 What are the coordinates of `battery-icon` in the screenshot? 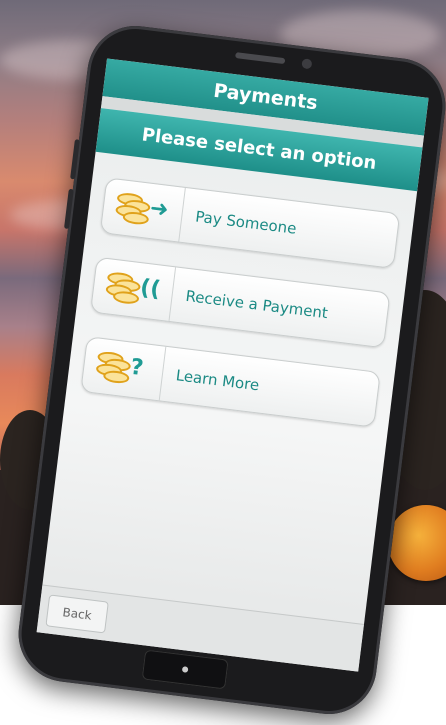 It's located at (401, 84).